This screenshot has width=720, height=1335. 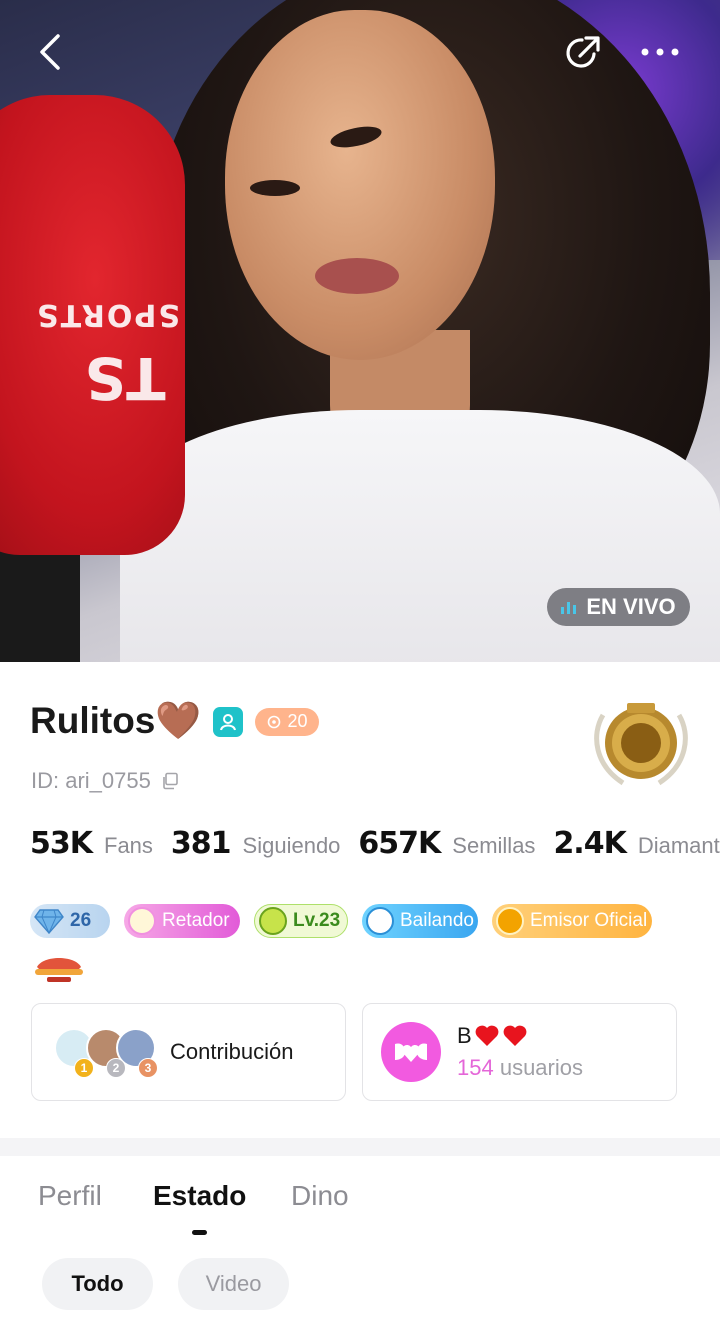 What do you see at coordinates (170, 781) in the screenshot?
I see `copy-icon` at bounding box center [170, 781].